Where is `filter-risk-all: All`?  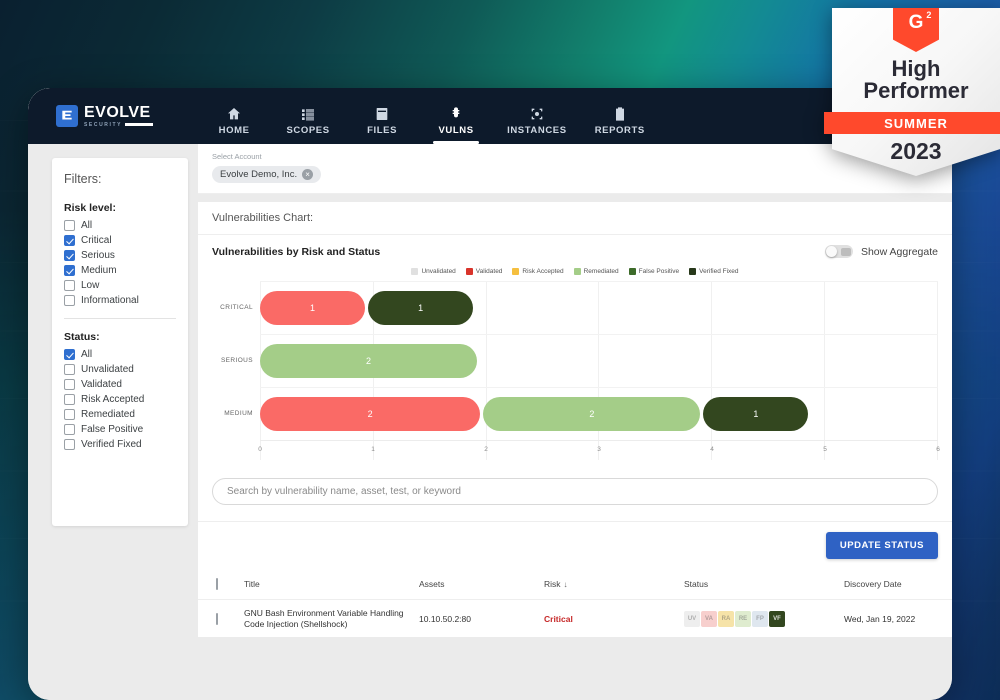 filter-risk-all: All is located at coordinates (120, 225).